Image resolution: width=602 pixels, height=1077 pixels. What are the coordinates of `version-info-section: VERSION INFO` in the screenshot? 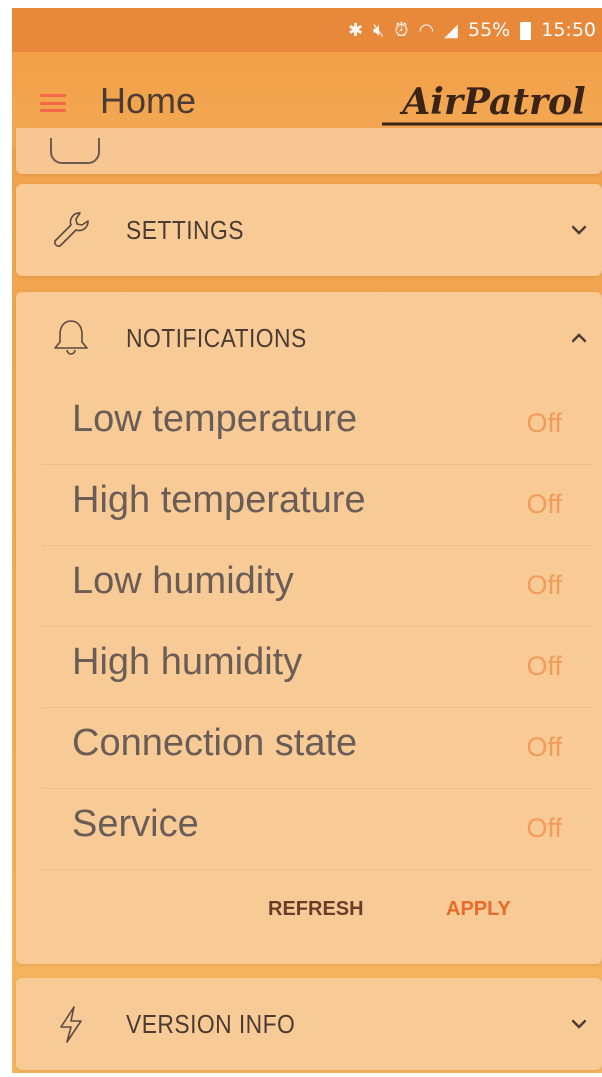 It's located at (309, 1024).